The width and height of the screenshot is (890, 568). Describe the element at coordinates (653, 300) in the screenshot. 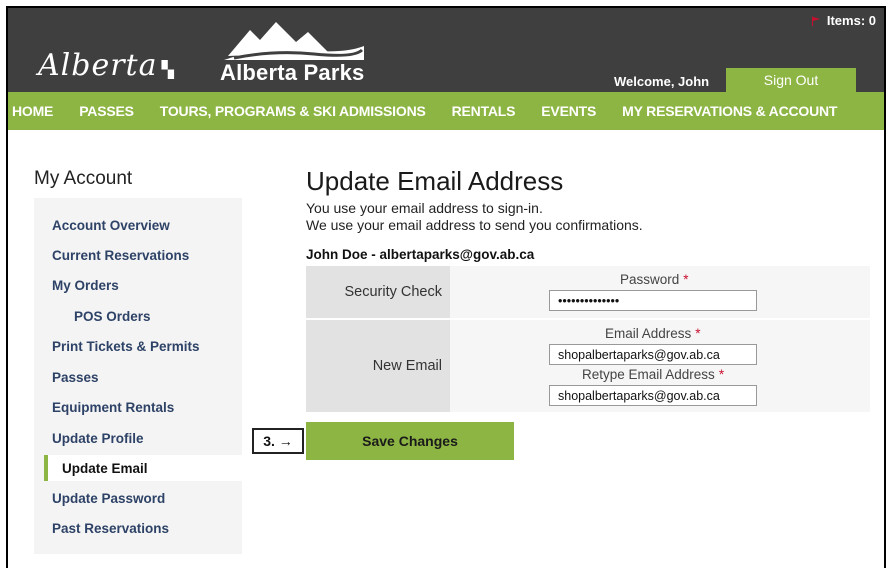

I see `password-input` at that location.